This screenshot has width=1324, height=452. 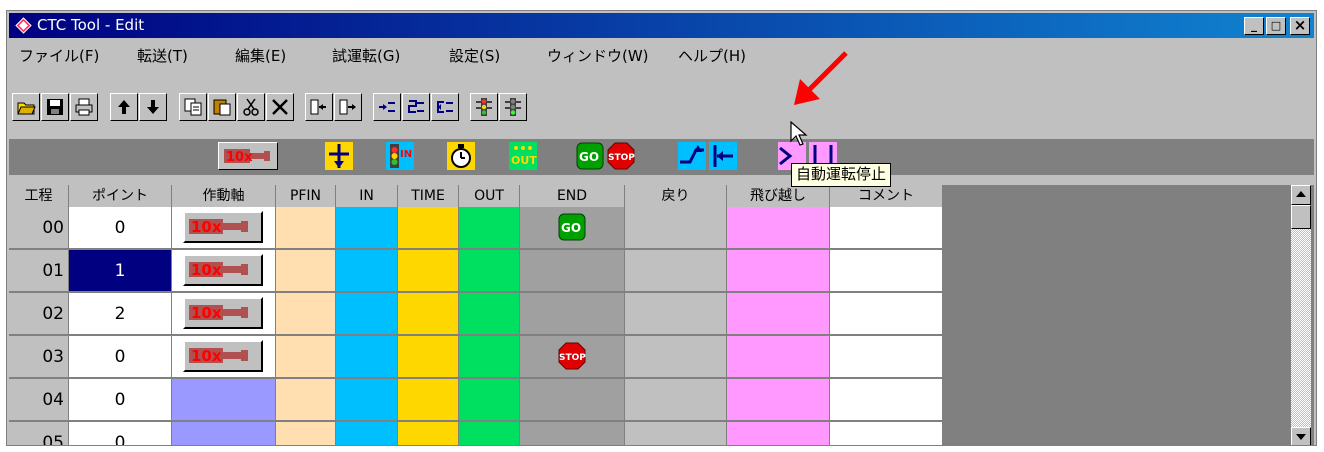 What do you see at coordinates (367, 196) in the screenshot?
I see `col-header-in: IN` at bounding box center [367, 196].